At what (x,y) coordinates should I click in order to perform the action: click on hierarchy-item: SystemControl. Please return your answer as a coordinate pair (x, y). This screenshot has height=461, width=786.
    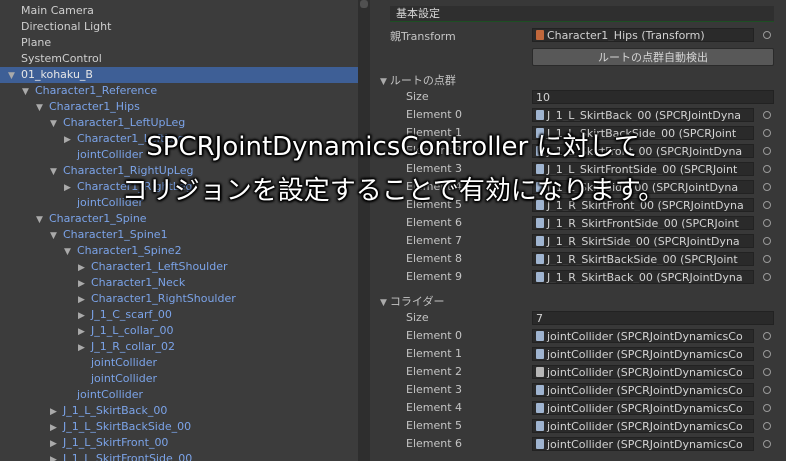
    Looking at the image, I should click on (179, 59).